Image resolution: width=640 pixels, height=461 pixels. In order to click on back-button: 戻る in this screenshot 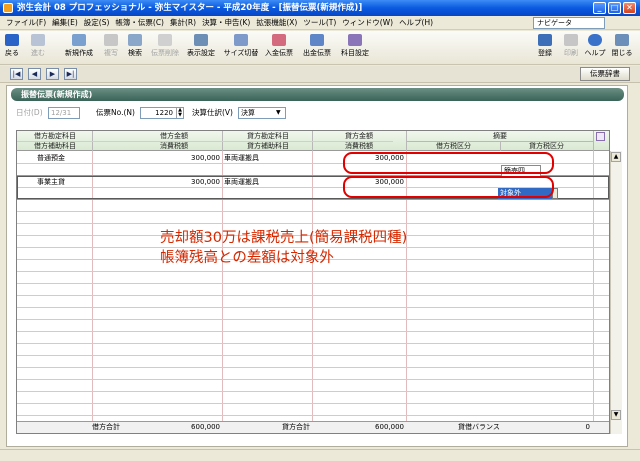, I will do `click(12, 48)`.